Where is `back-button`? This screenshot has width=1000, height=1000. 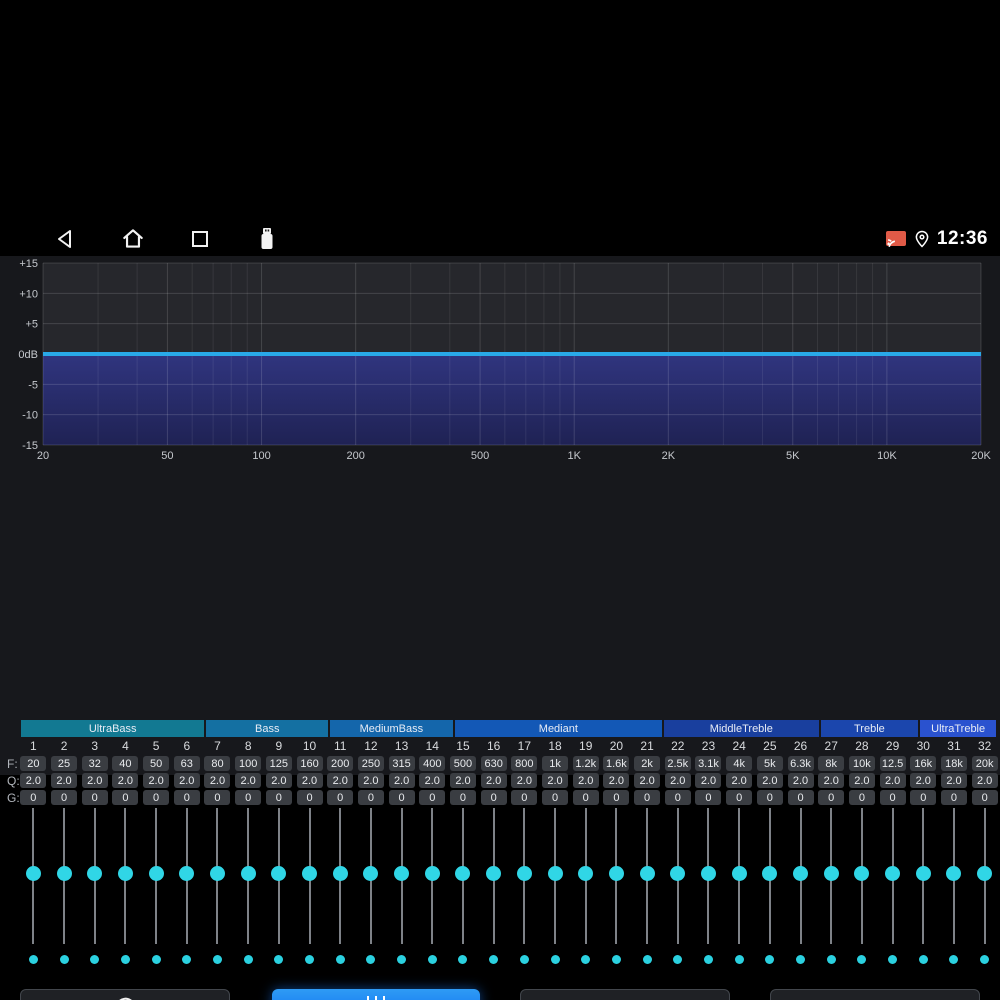
back-button is located at coordinates (66, 239).